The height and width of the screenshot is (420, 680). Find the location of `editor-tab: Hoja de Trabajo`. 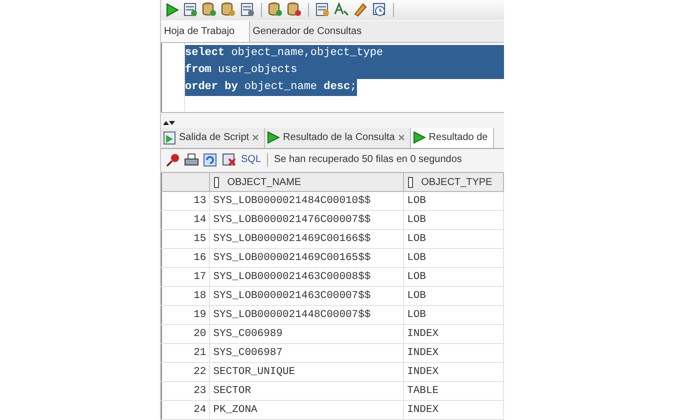

editor-tab: Hoja de Trabajo is located at coordinates (205, 31).